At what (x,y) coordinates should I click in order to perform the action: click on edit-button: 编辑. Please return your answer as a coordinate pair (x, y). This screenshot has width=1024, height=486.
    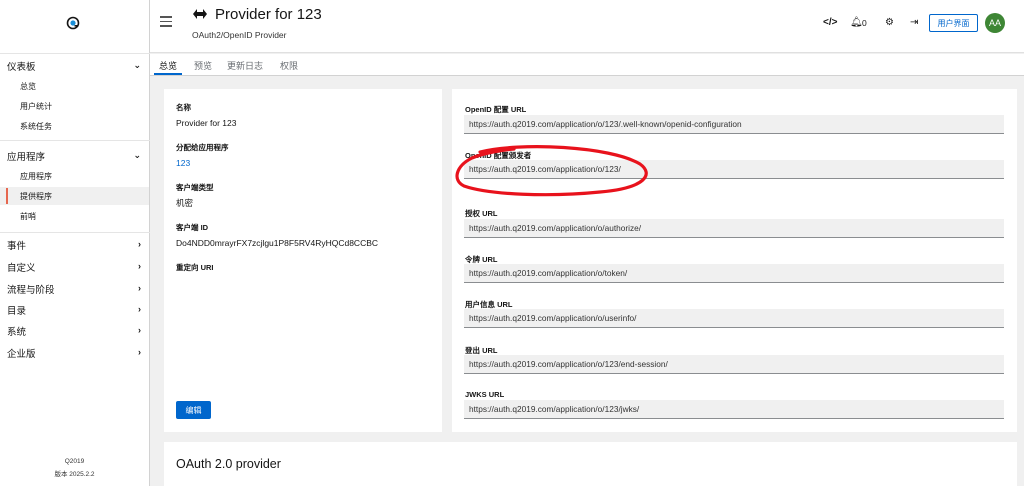
    Looking at the image, I should click on (193, 410).